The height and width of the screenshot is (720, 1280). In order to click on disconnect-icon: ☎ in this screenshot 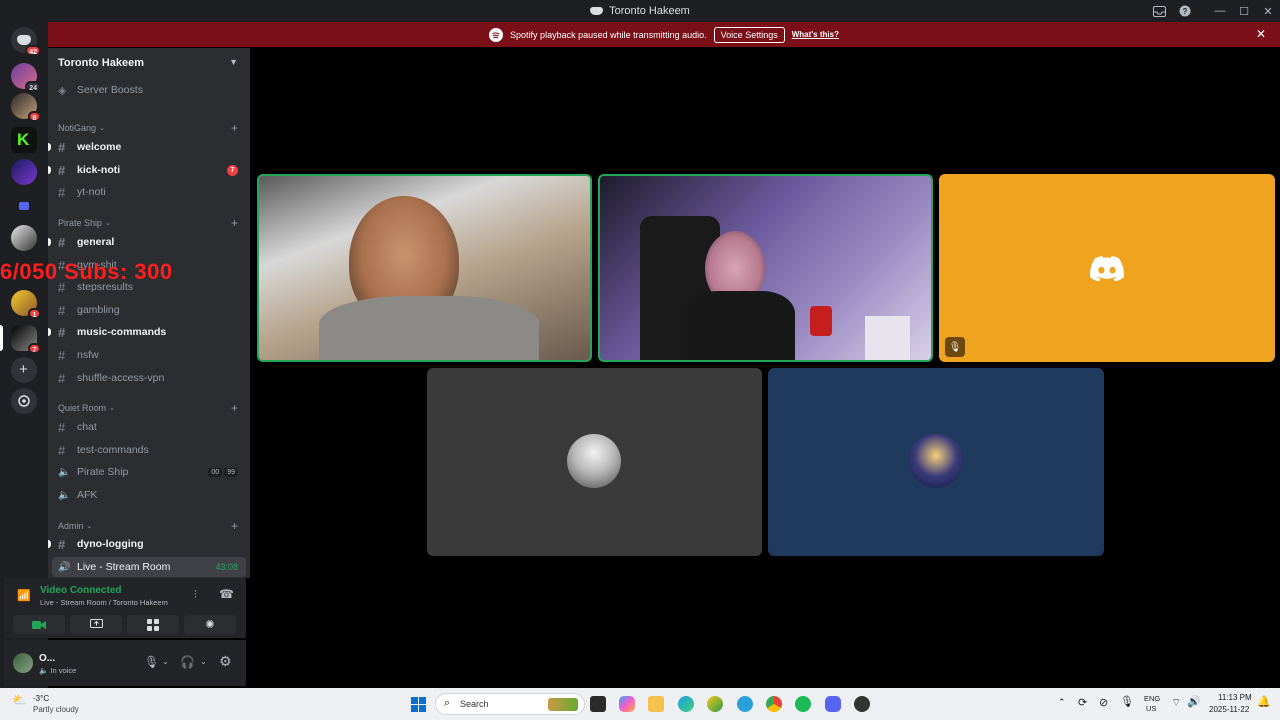, I will do `click(226, 594)`.